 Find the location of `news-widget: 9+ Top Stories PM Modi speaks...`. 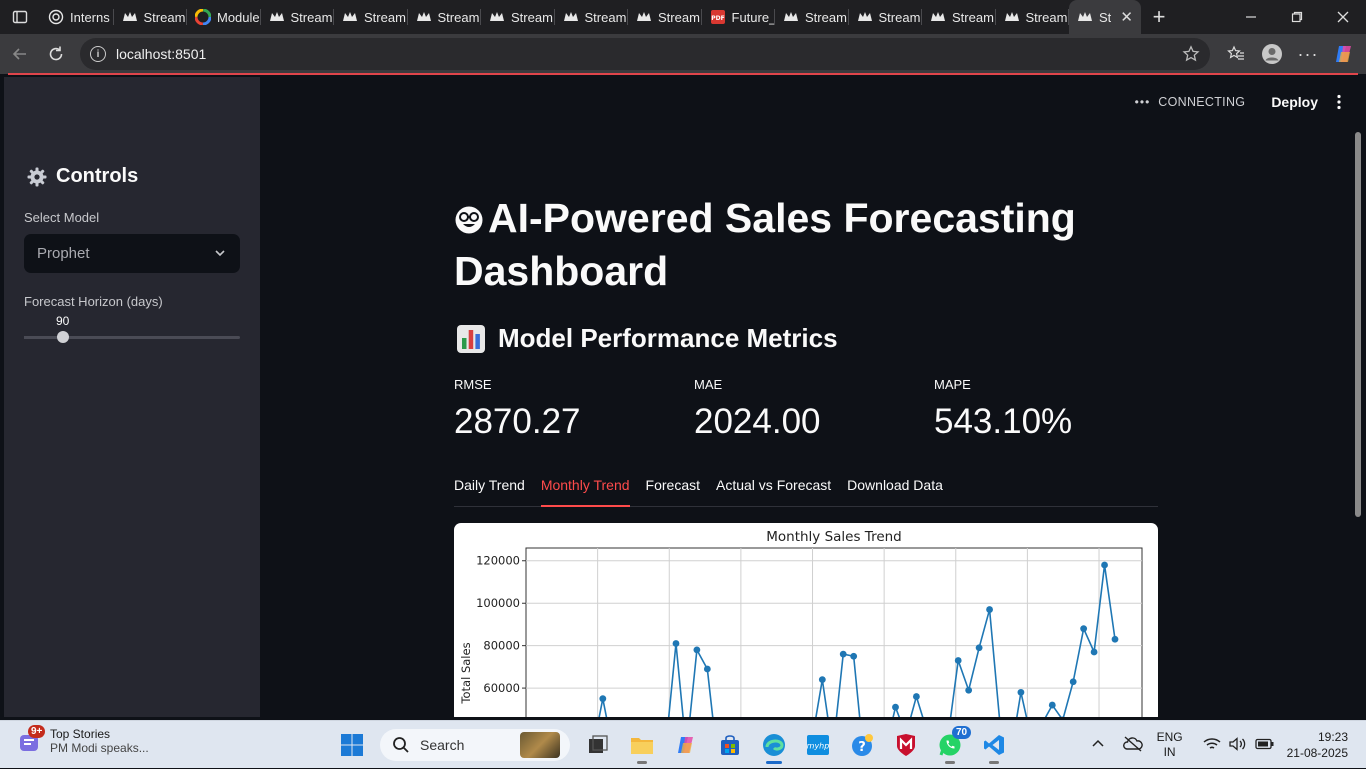

news-widget: 9+ Top Stories PM Modi speaks... is located at coordinates (83, 741).